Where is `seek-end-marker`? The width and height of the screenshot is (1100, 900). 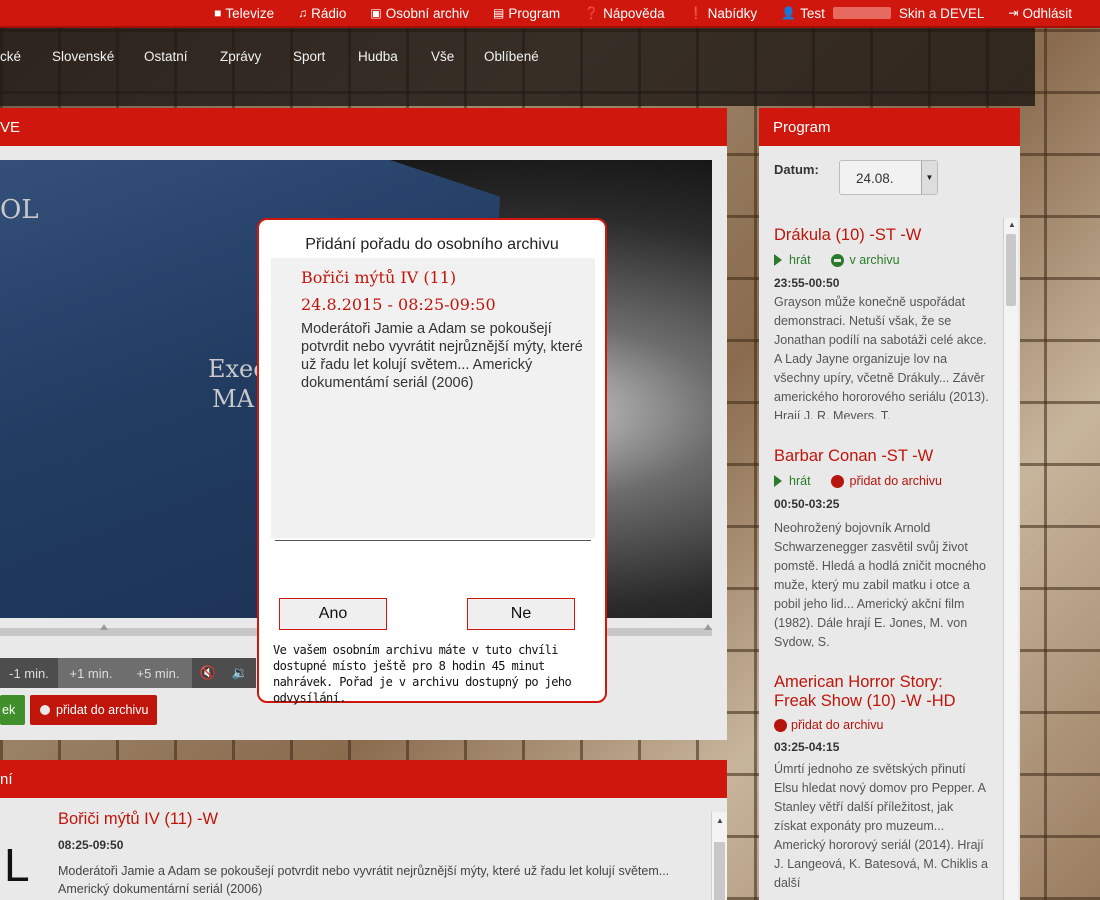
seek-end-marker is located at coordinates (708, 627).